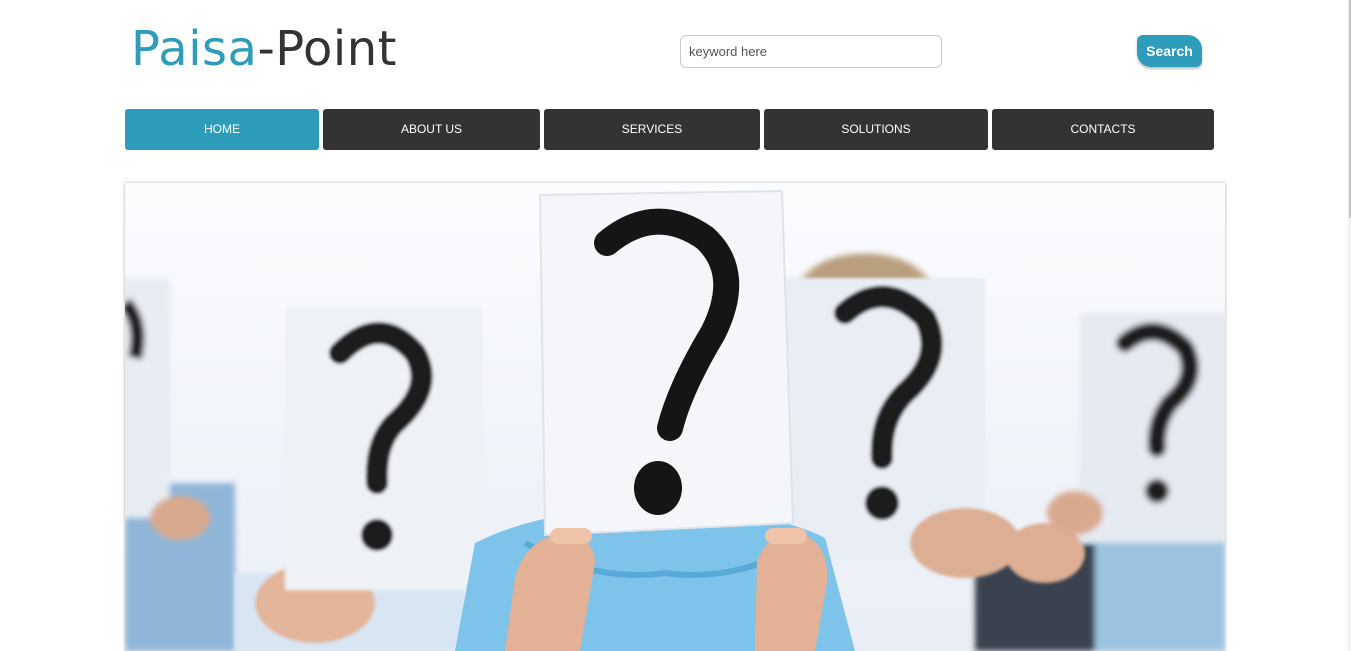 This screenshot has width=1351, height=651. I want to click on search-input, so click(811, 51).